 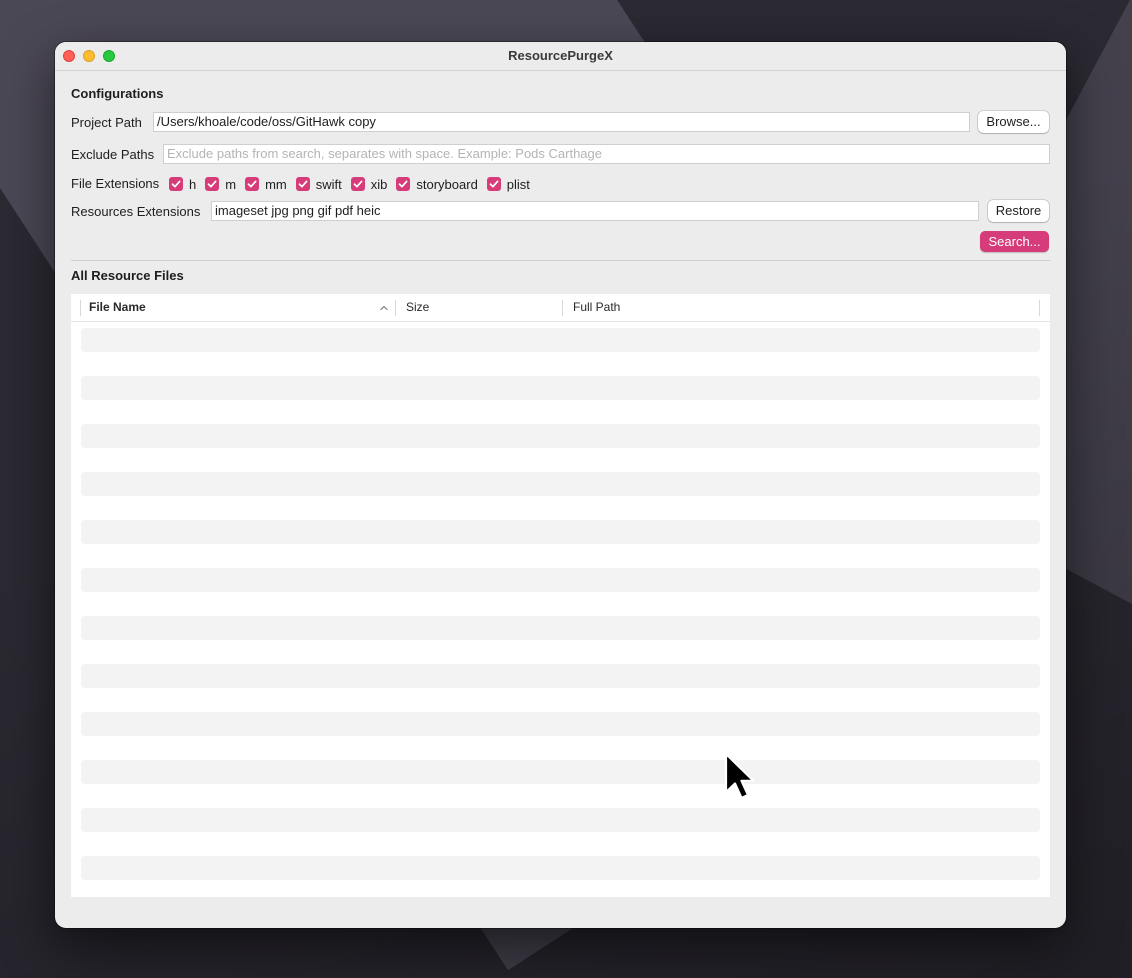 I want to click on file-extensions-checkboxes: h m mm swift xib storyboard plist, so click(x=354, y=184).